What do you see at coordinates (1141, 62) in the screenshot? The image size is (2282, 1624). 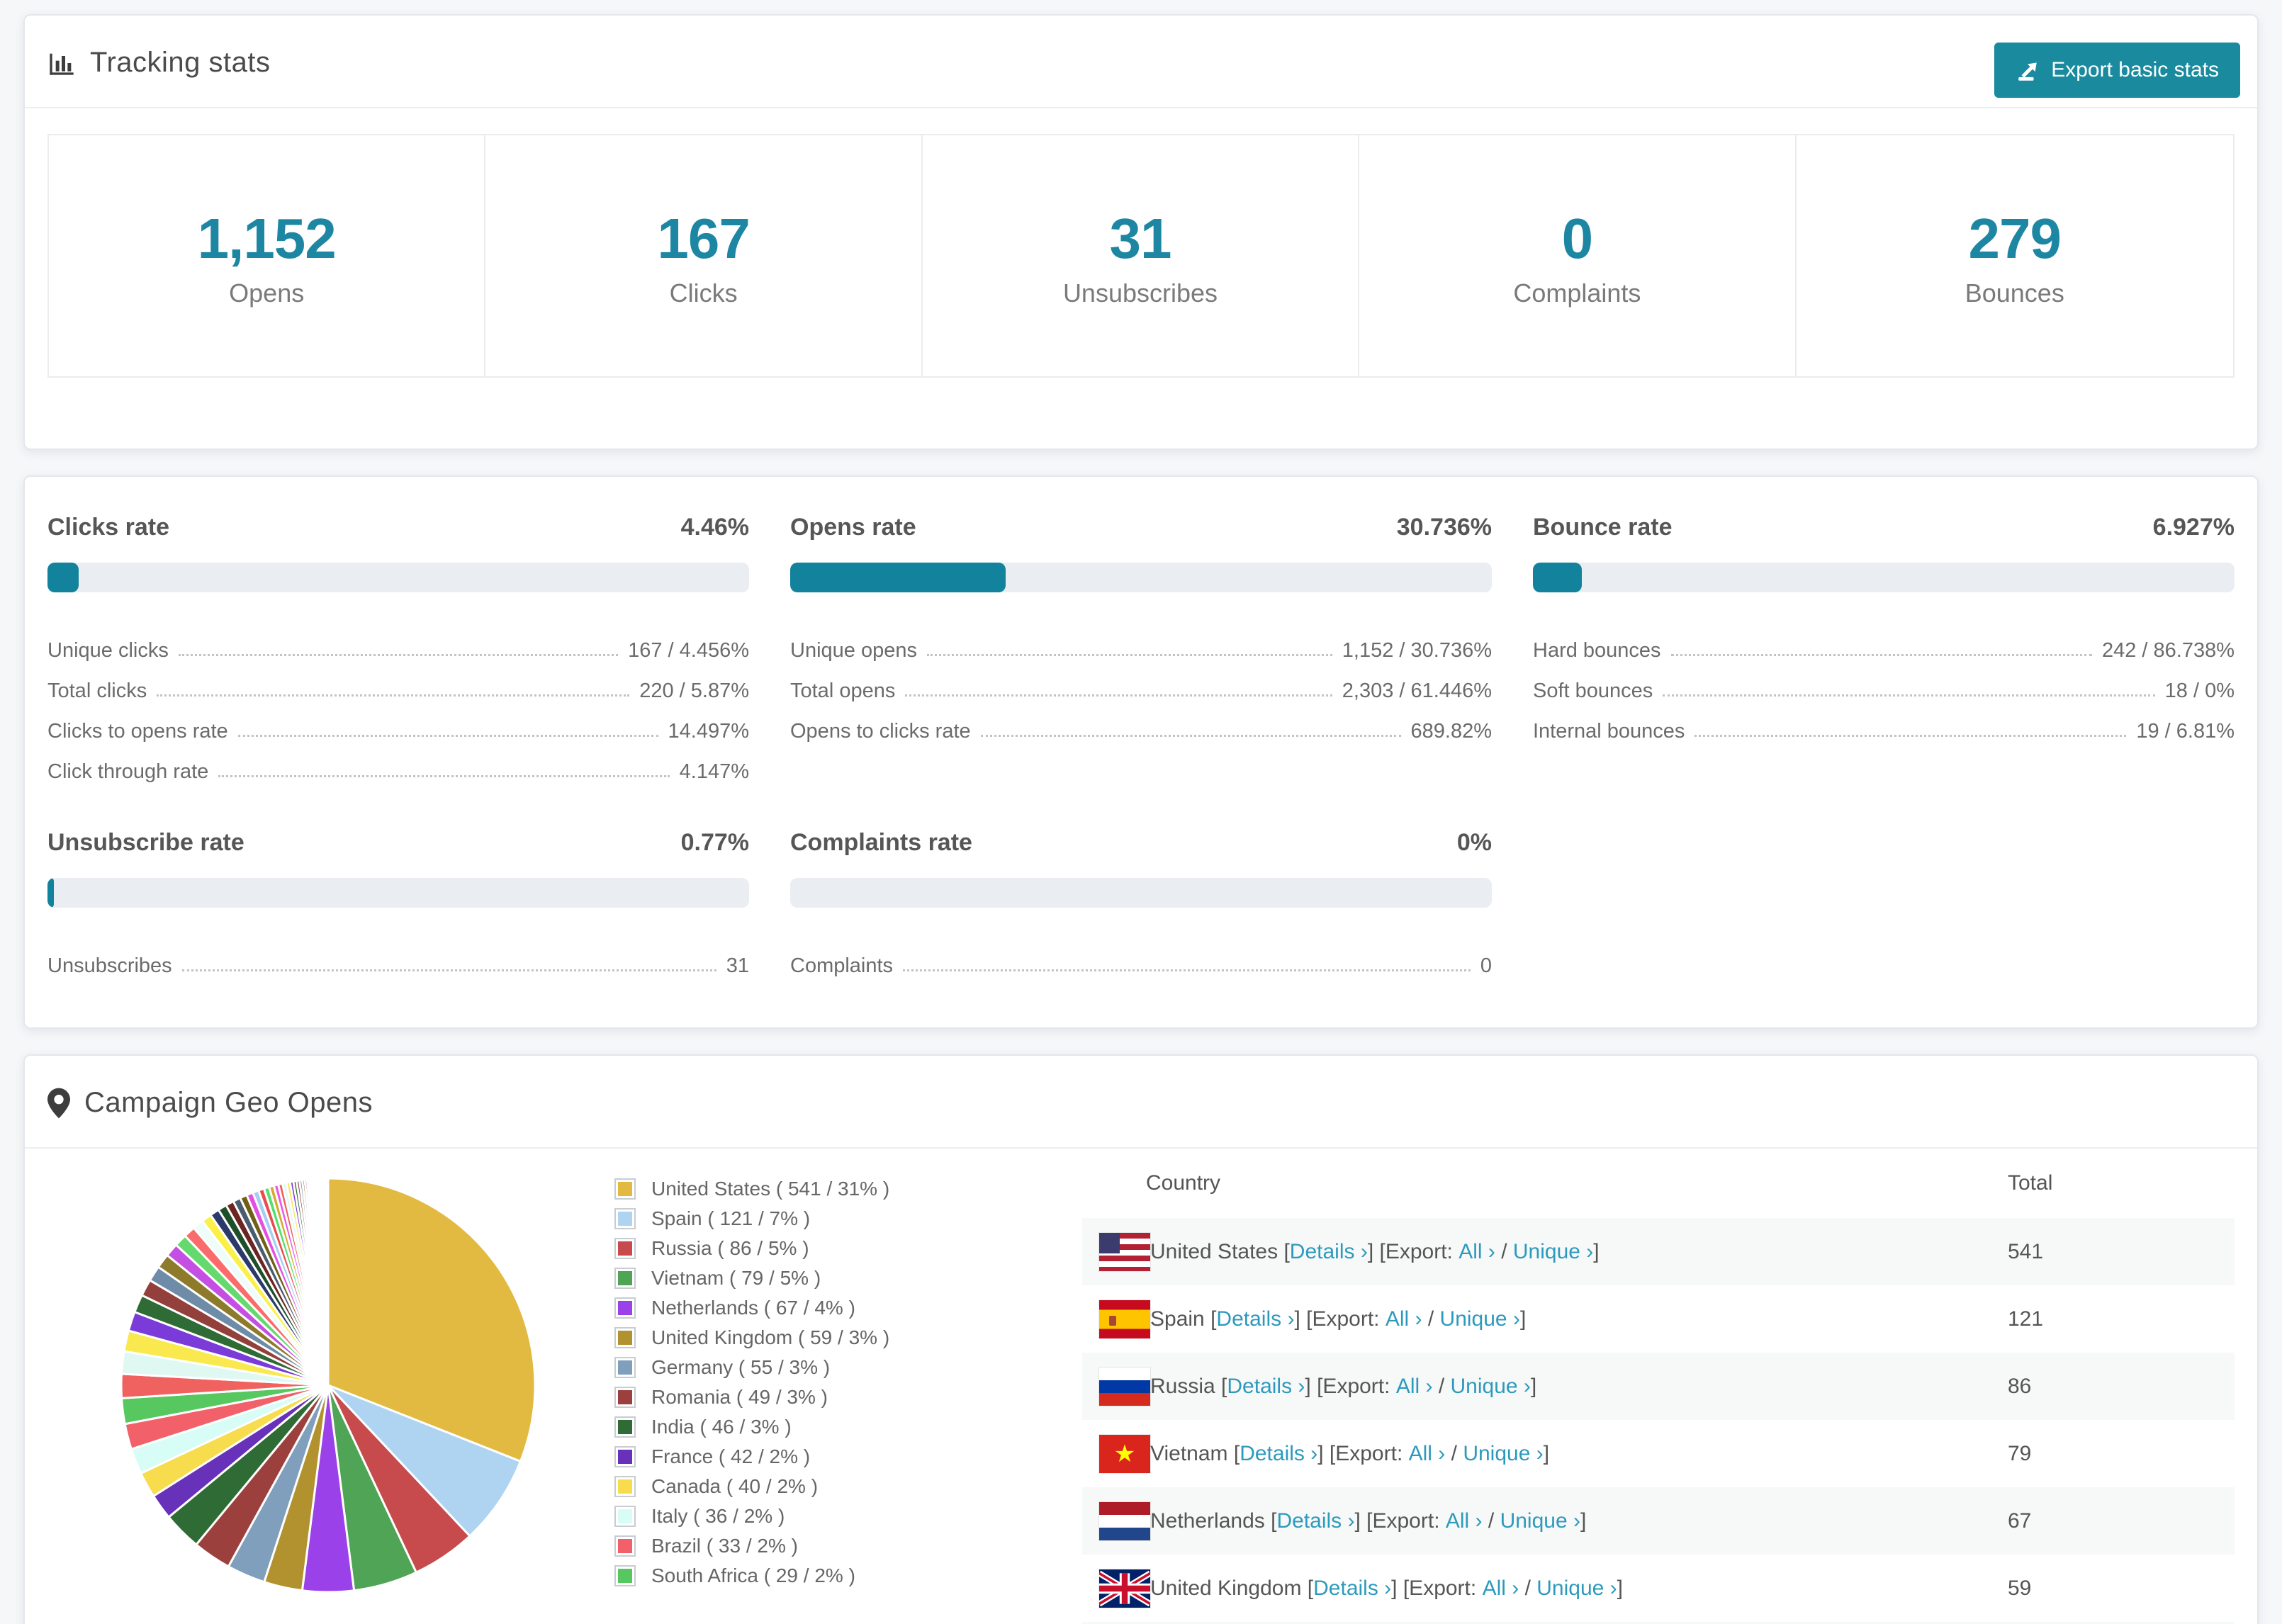 I see `tracking-stats-header: Tracking stats Export basic stats` at bounding box center [1141, 62].